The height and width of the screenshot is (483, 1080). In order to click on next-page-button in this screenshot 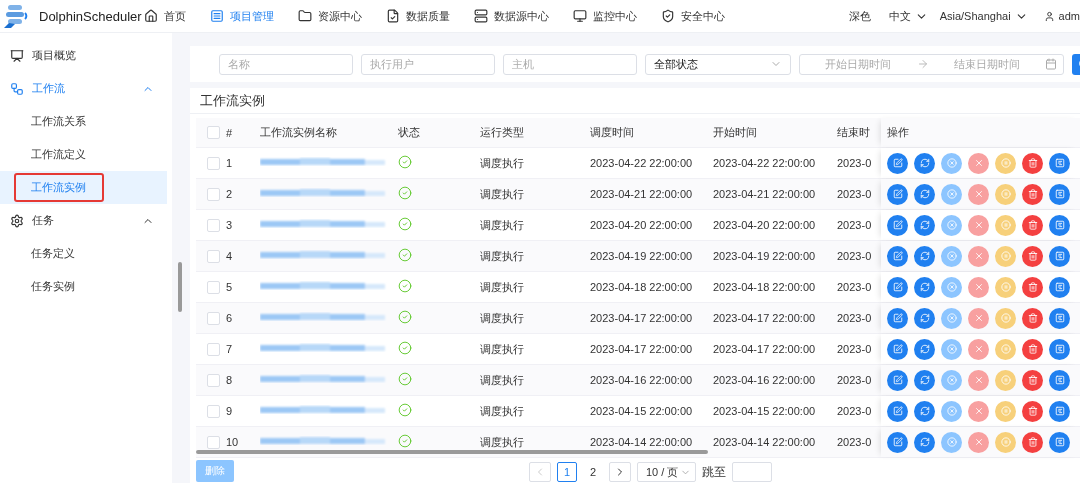, I will do `click(620, 472)`.